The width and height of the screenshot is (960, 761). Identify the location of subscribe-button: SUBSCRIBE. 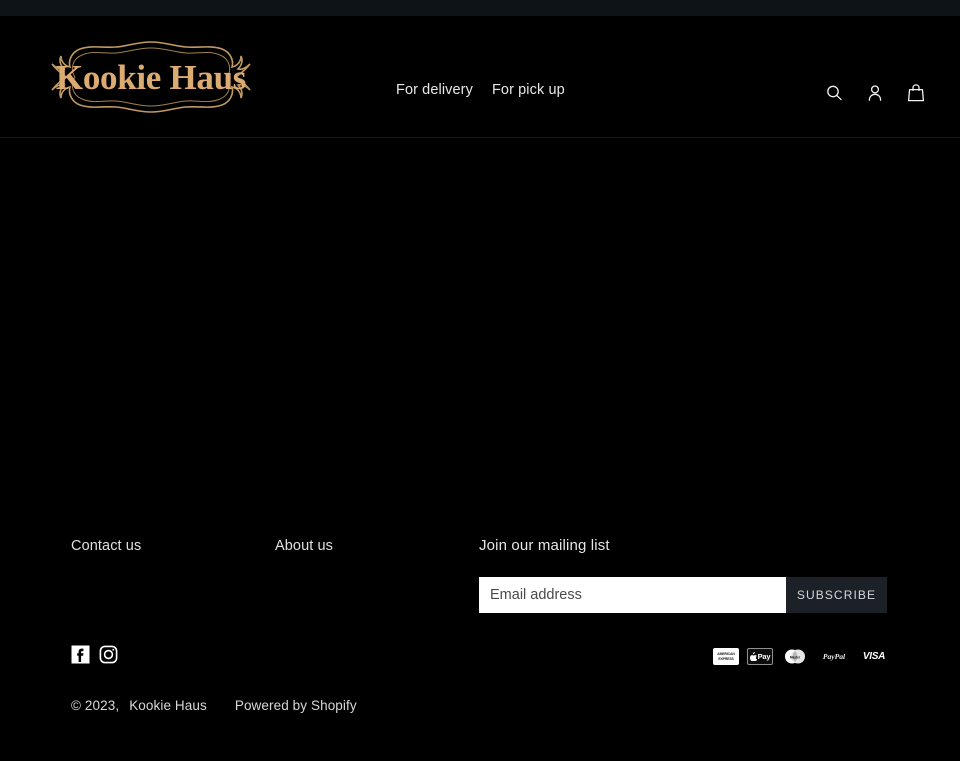
(836, 595).